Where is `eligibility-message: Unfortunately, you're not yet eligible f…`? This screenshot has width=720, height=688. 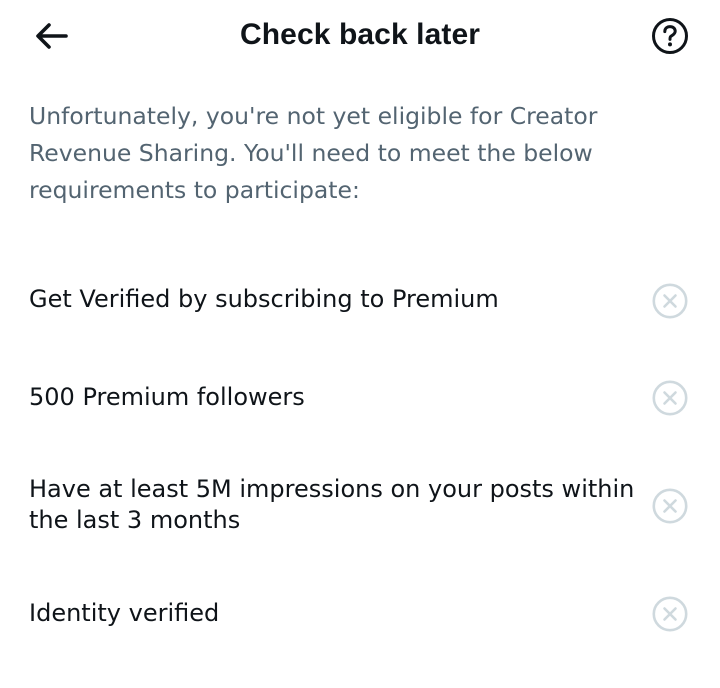 eligibility-message: Unfortunately, you're not yet eligible f… is located at coordinates (313, 153).